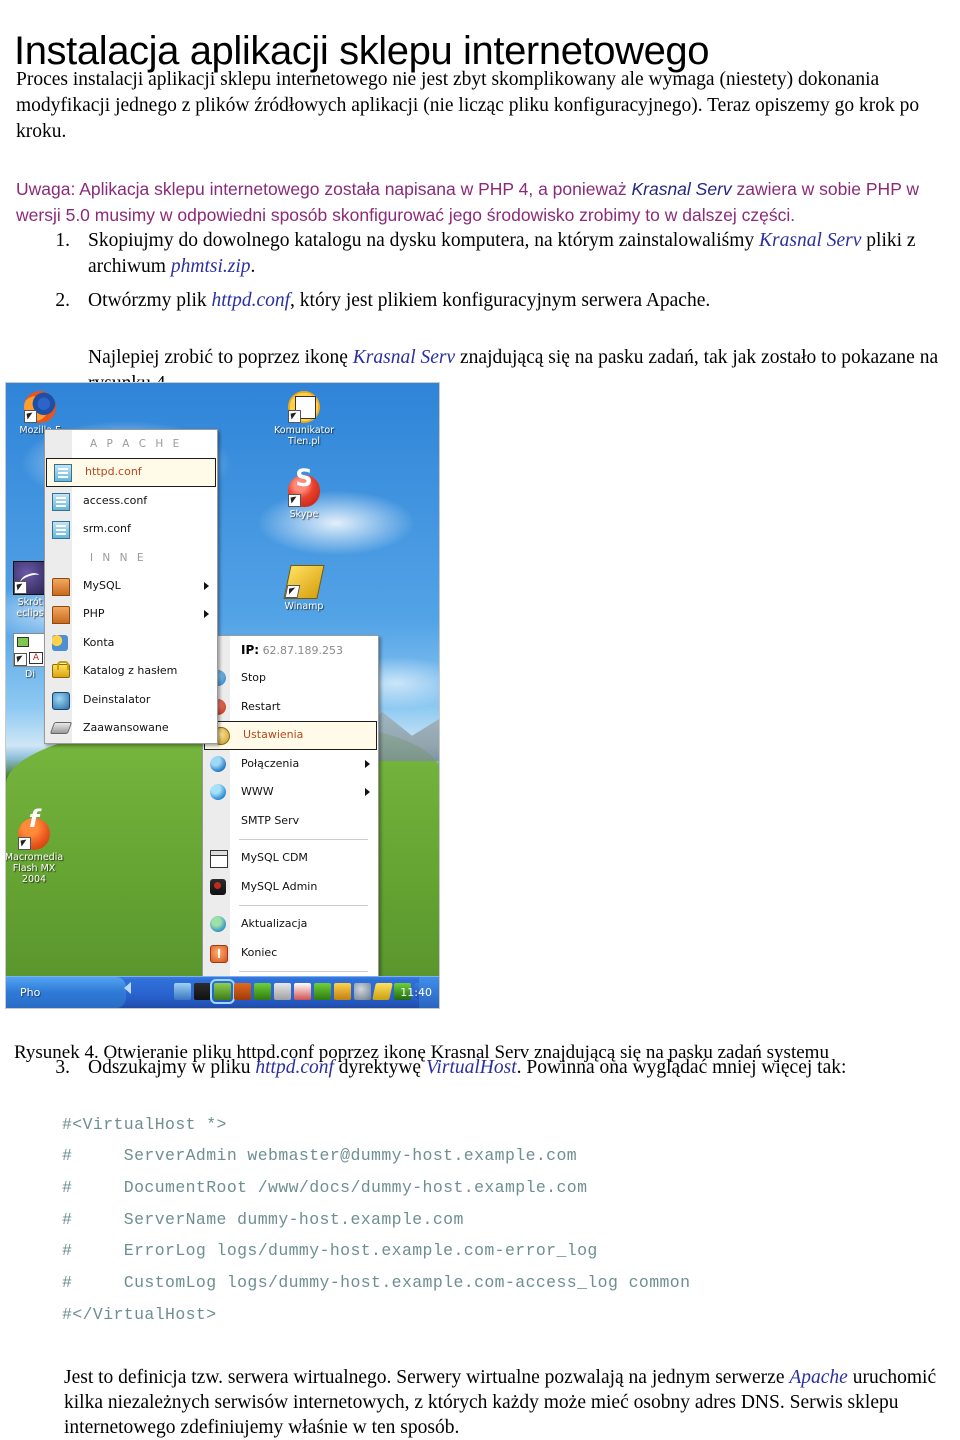 Image resolution: width=960 pixels, height=1440 pixels. Describe the element at coordinates (270, 763) in the screenshot. I see `menu-item-label: Połączenia` at that location.